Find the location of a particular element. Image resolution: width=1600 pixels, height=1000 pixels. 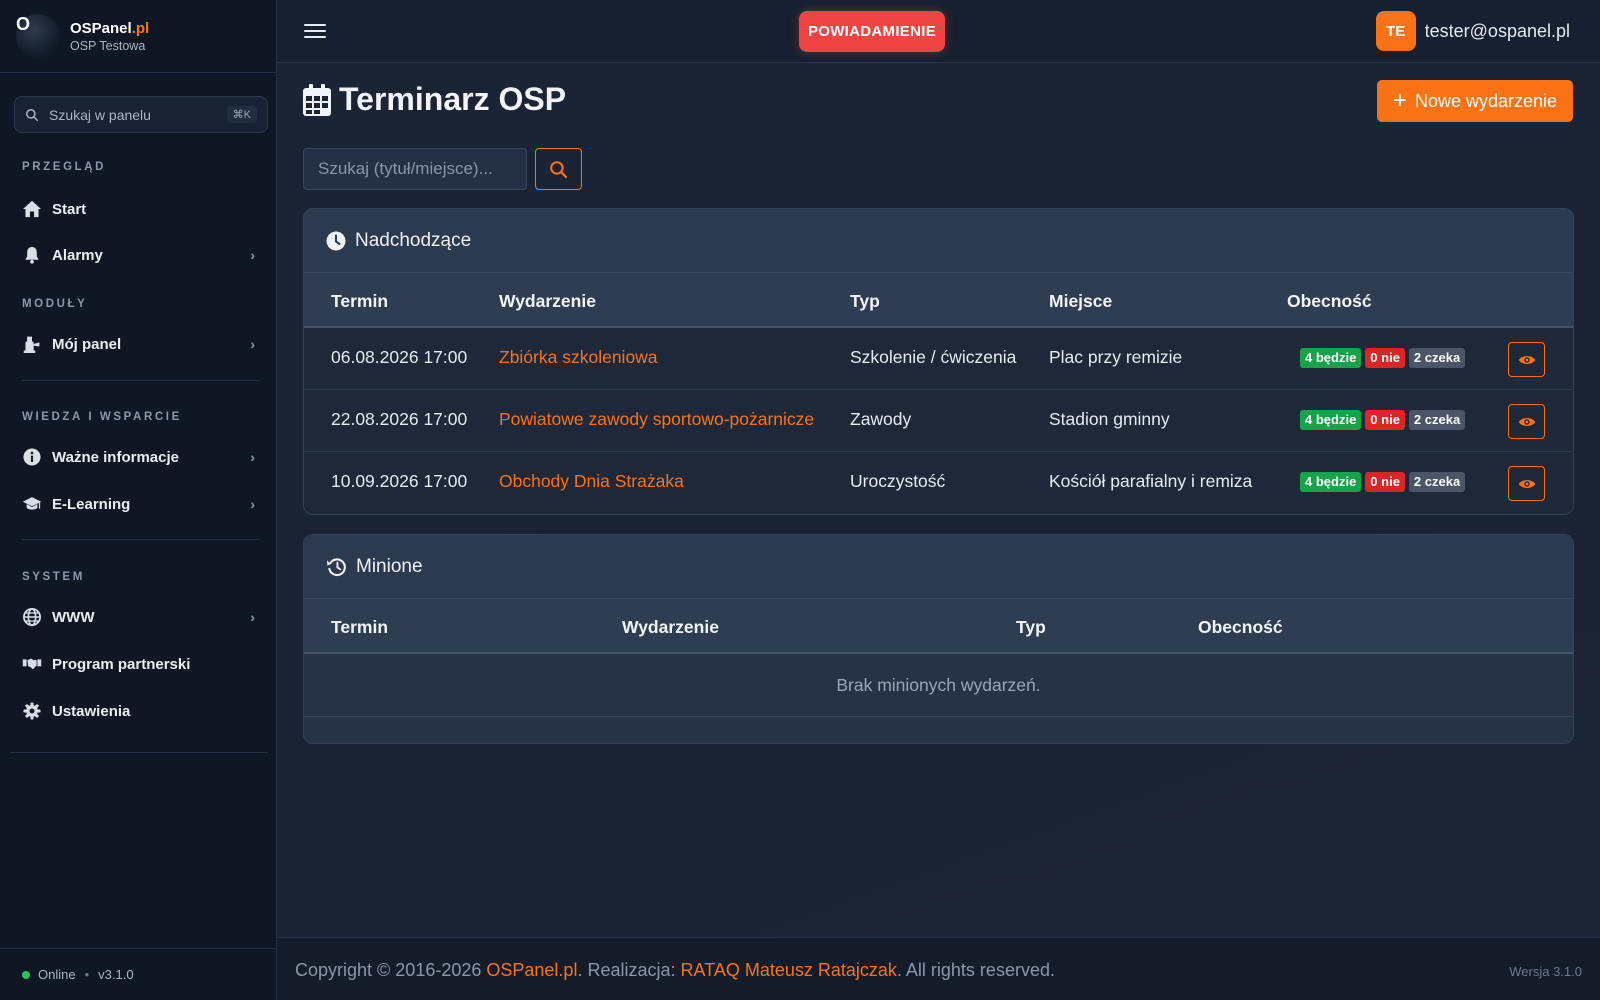

event-link: Obchody Dnia Strażaka is located at coordinates (591, 481).